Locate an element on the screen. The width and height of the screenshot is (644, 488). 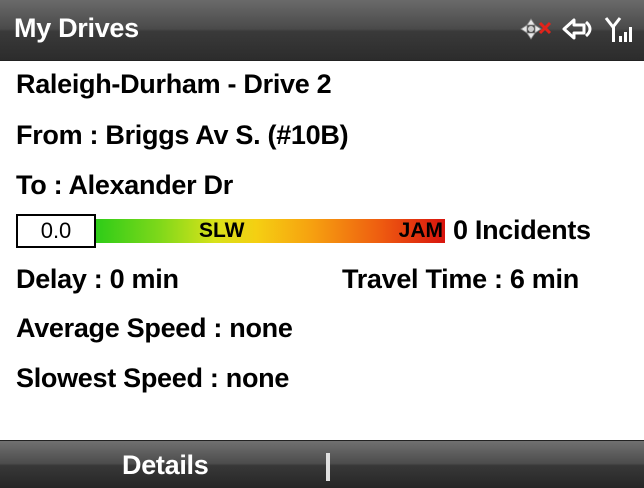
average-speed-text: Average Speed : none is located at coordinates (154, 328).